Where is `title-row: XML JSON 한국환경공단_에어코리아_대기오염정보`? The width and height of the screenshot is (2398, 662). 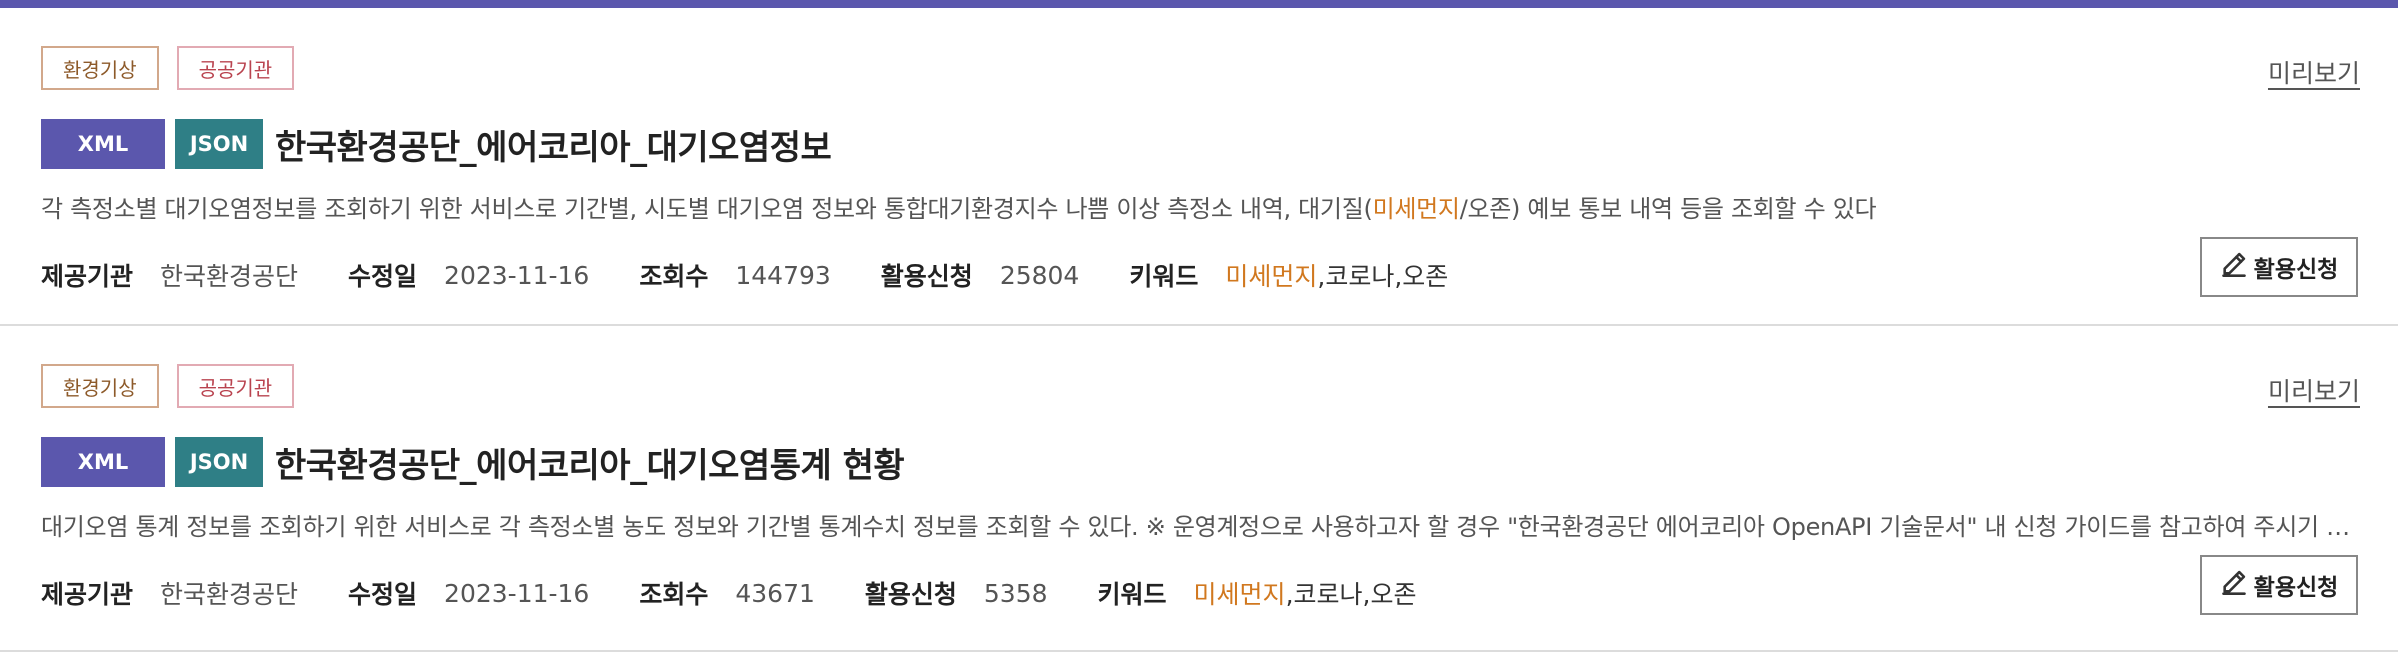
title-row: XML JSON 한국환경공단_에어코리아_대기오염정보 is located at coordinates (436, 144).